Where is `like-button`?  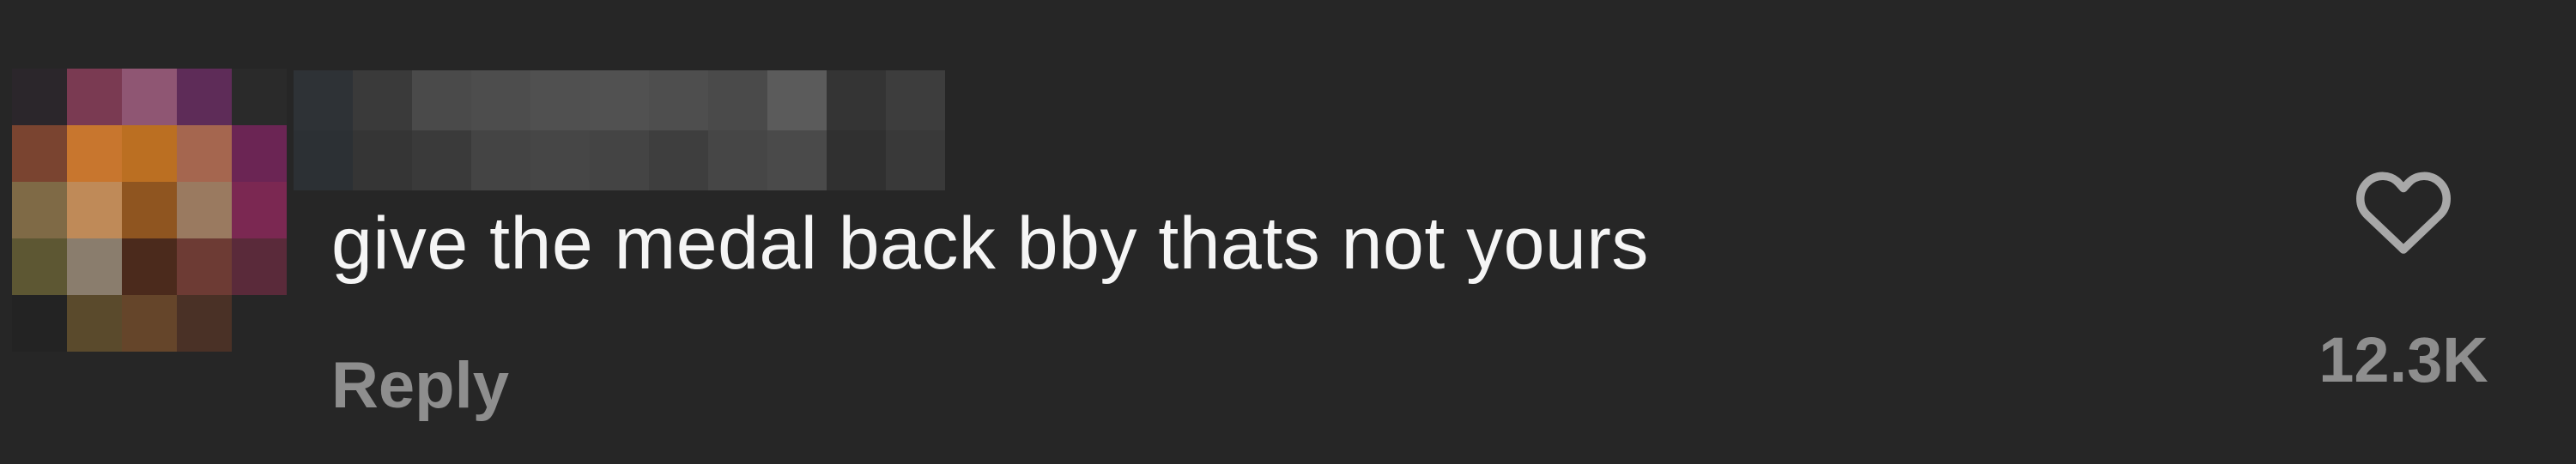
like-button is located at coordinates (2403, 210).